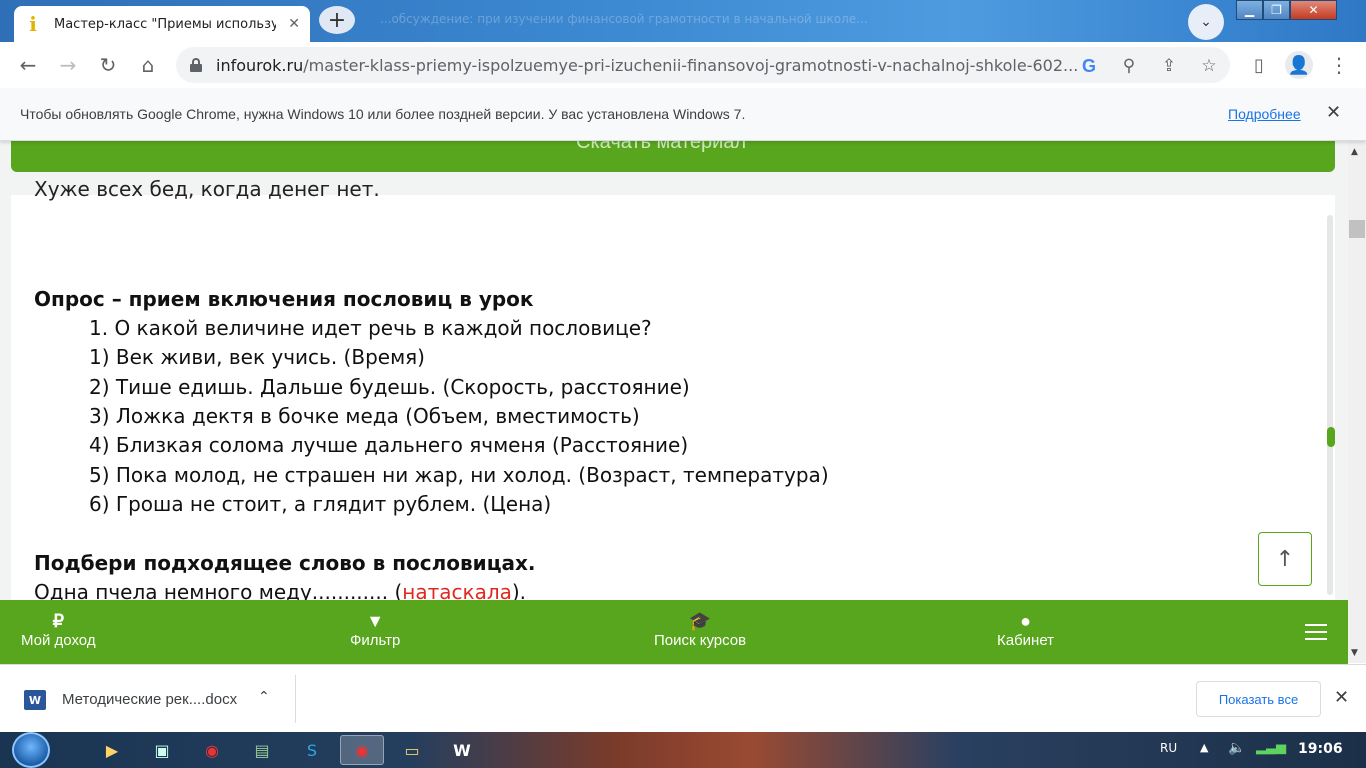 The height and width of the screenshot is (768, 1366). I want to click on reload-icon: ↻, so click(108, 65).